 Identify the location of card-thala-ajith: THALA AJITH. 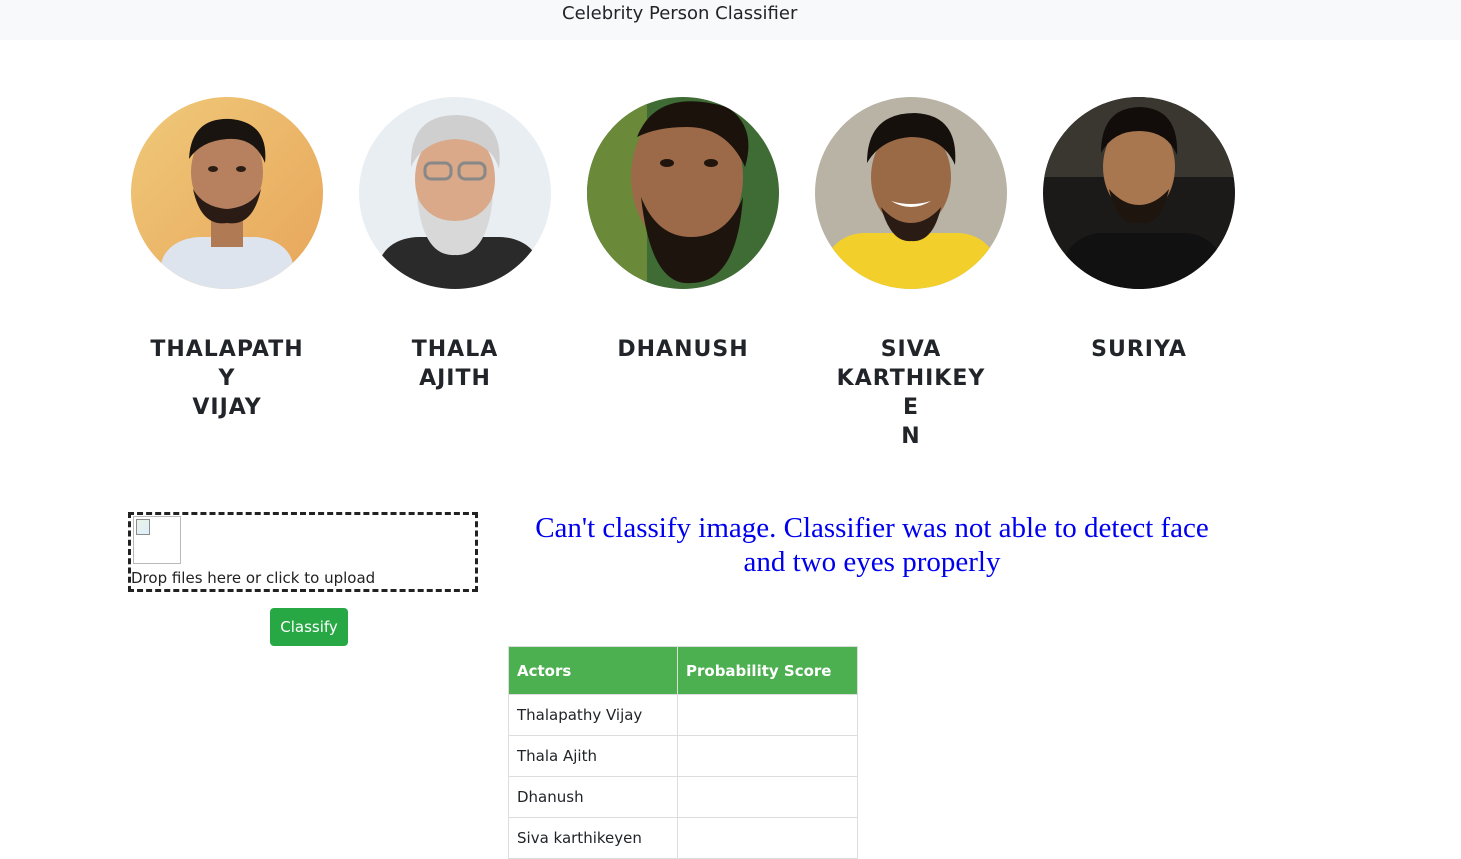
(455, 245).